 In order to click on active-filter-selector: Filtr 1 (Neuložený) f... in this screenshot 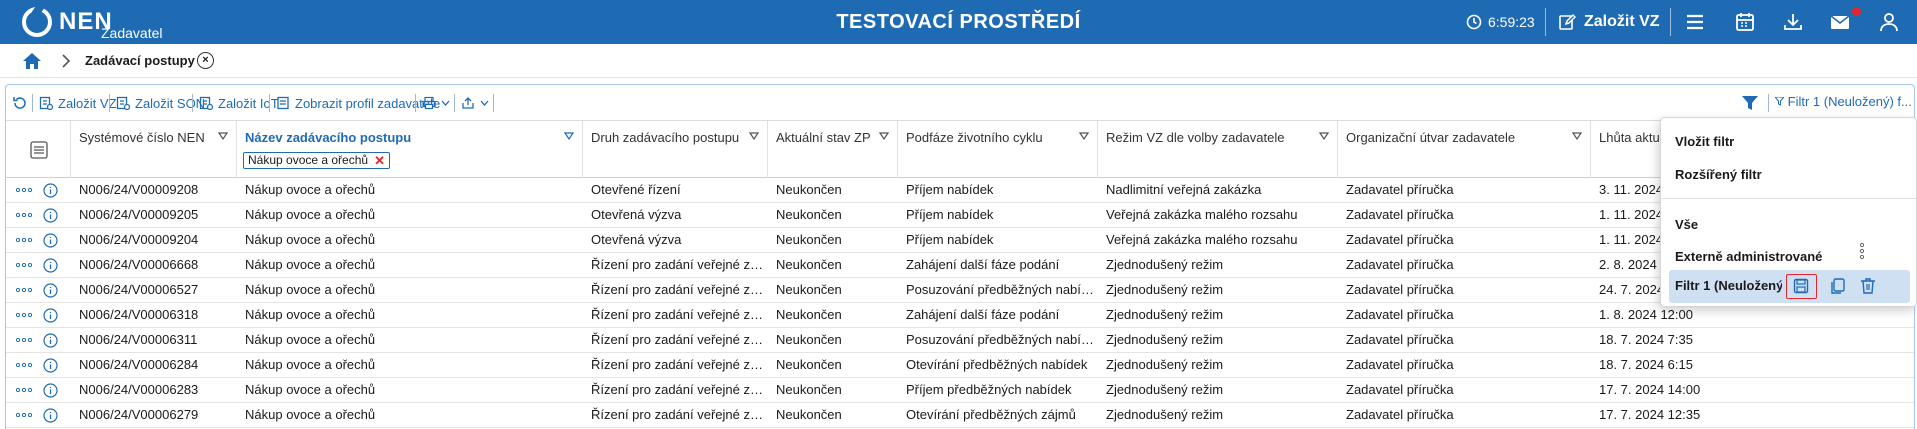, I will do `click(1842, 101)`.